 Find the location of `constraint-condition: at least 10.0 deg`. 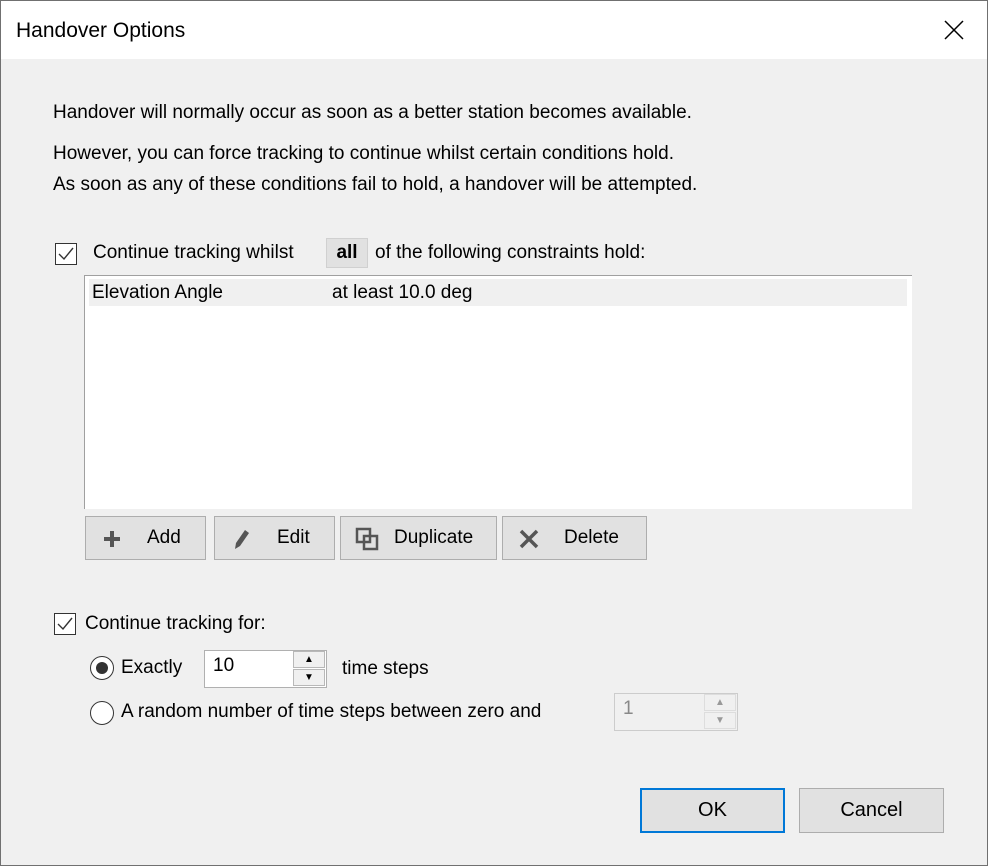

constraint-condition: at least 10.0 deg is located at coordinates (402, 292).